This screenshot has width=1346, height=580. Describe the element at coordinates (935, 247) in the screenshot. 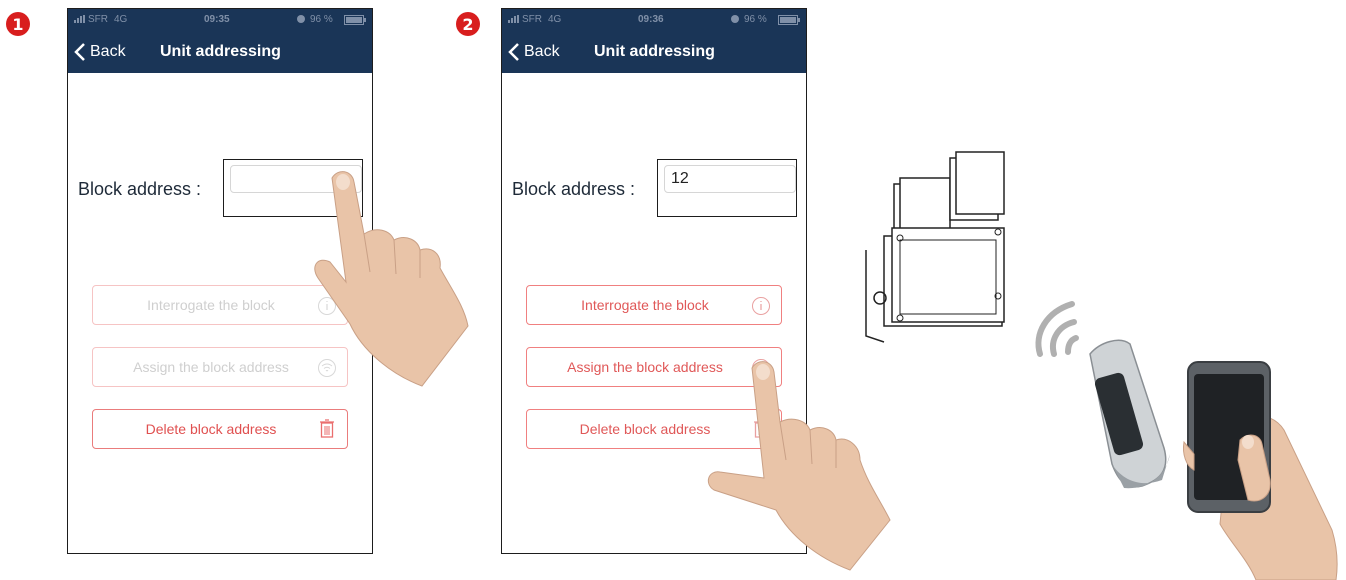

I see `control-block-device` at that location.